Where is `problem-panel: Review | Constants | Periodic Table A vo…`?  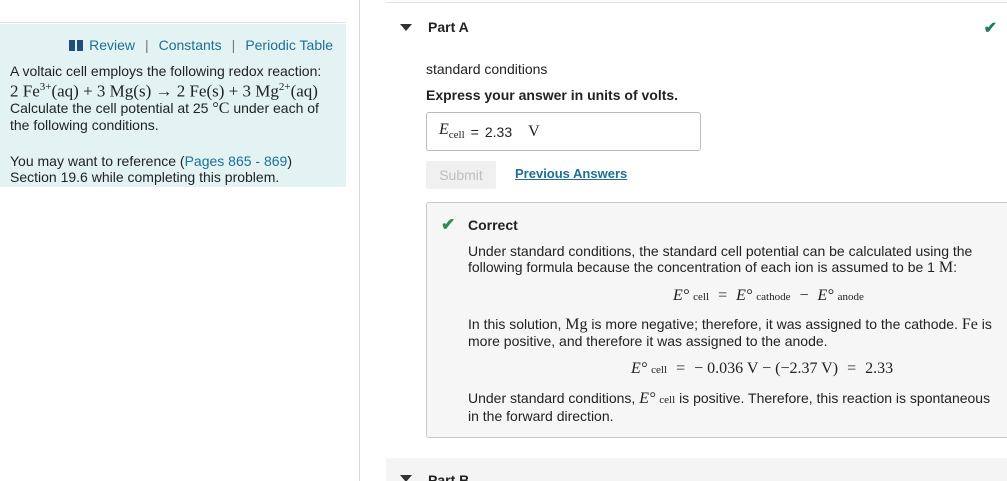 problem-panel: Review | Constants | Periodic Table A vo… is located at coordinates (173, 105).